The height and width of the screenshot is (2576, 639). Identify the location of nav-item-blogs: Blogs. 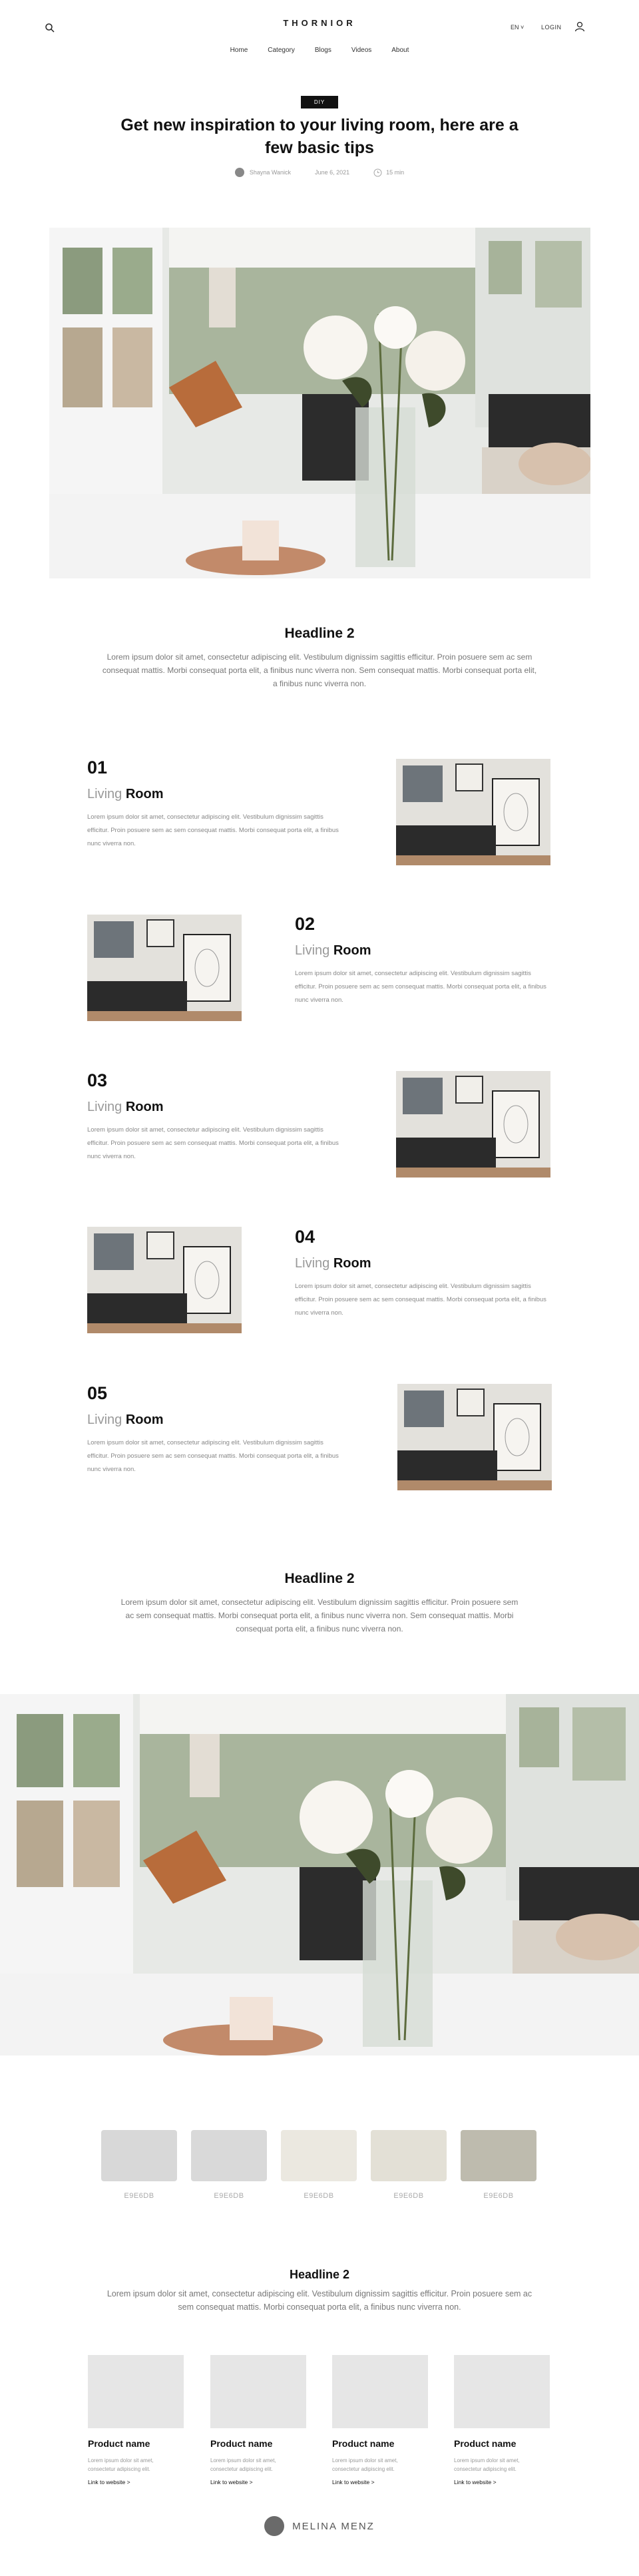
(323, 50).